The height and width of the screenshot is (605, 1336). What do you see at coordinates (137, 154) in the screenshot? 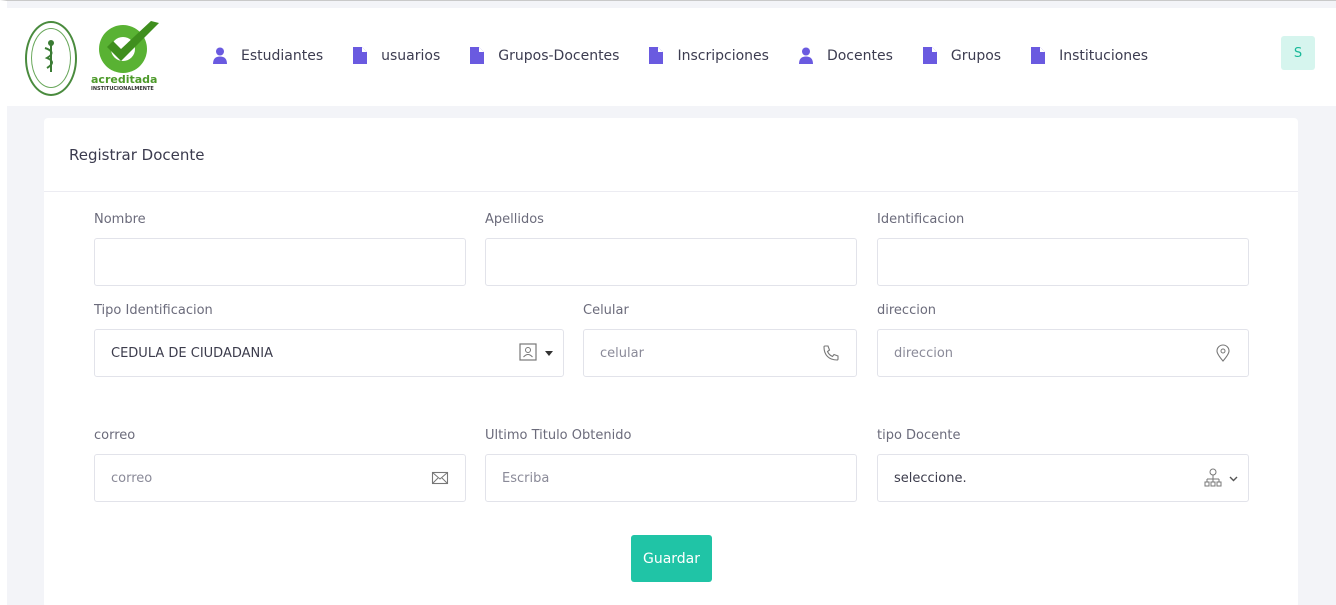
I see `page-title: Registrar Docente` at bounding box center [137, 154].